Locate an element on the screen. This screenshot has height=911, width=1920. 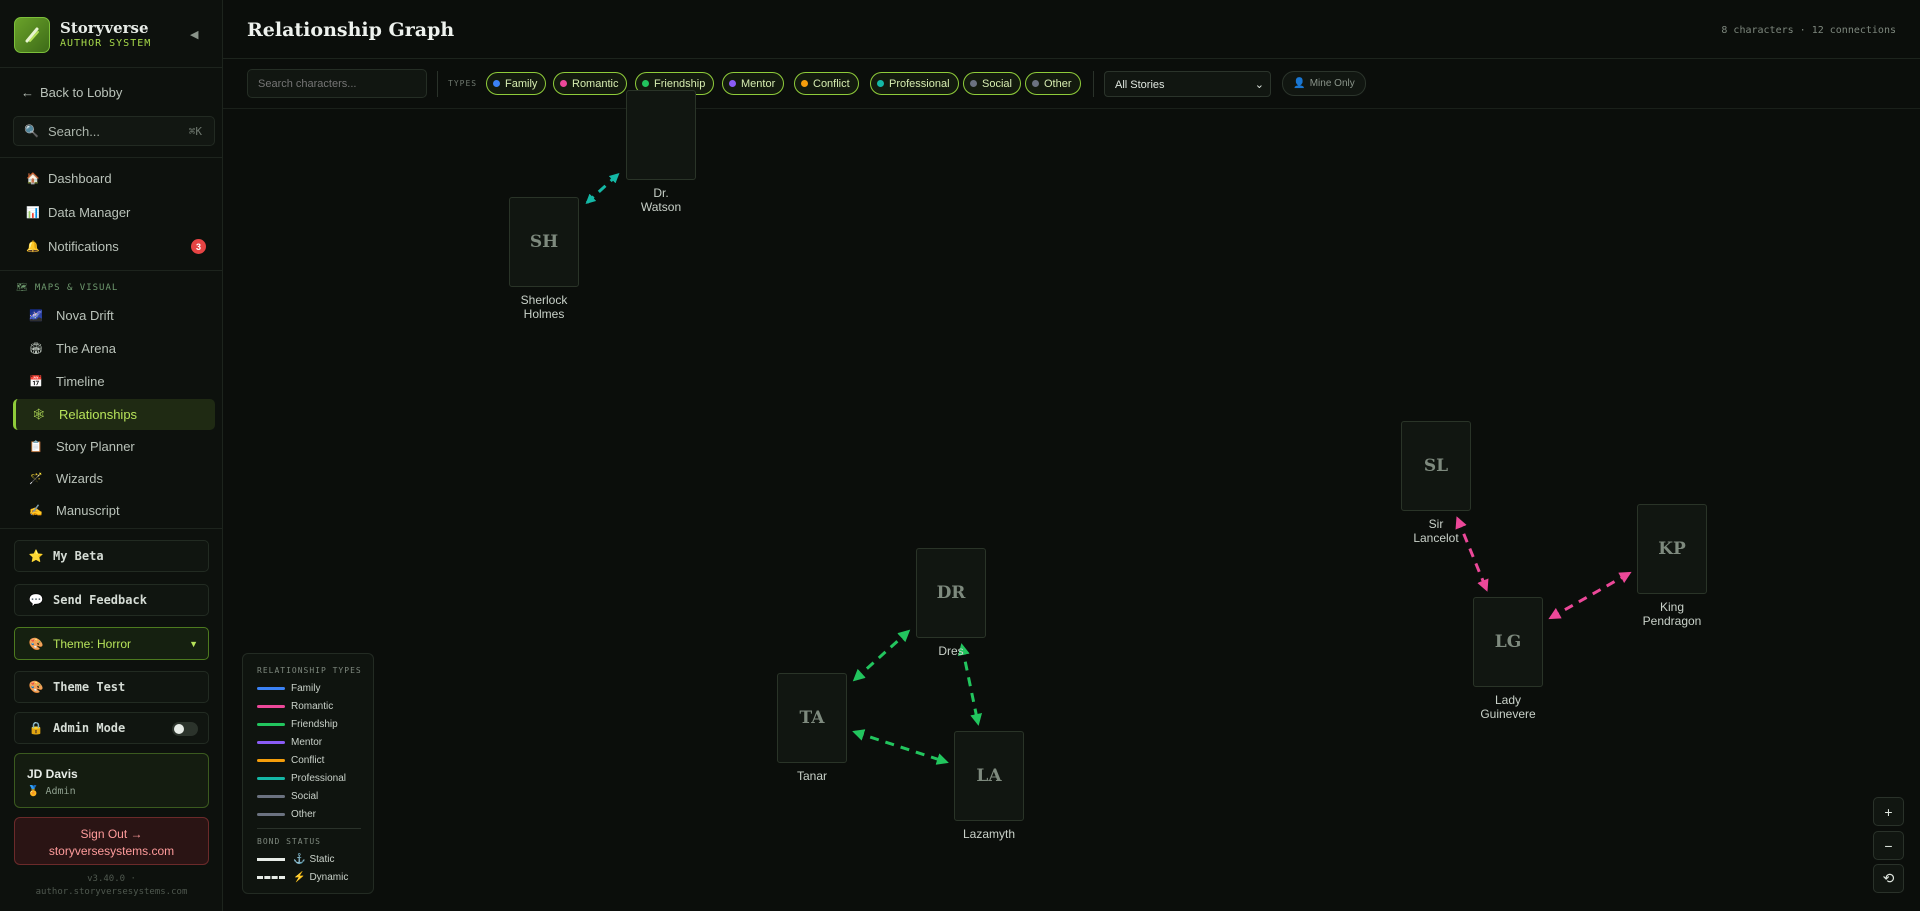
character-initials: LG is located at coordinates (1508, 642).